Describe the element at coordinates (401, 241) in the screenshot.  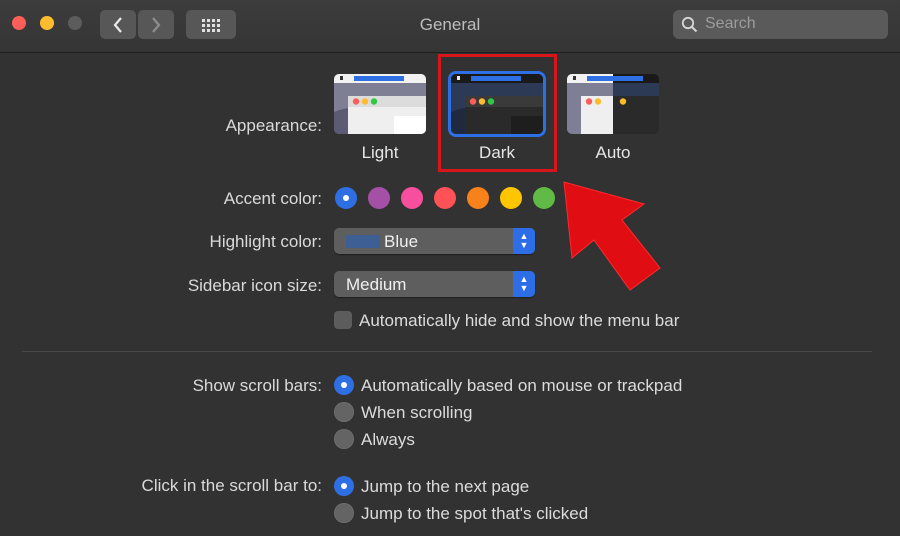
I see `highlight-color-value: Blue` at that location.